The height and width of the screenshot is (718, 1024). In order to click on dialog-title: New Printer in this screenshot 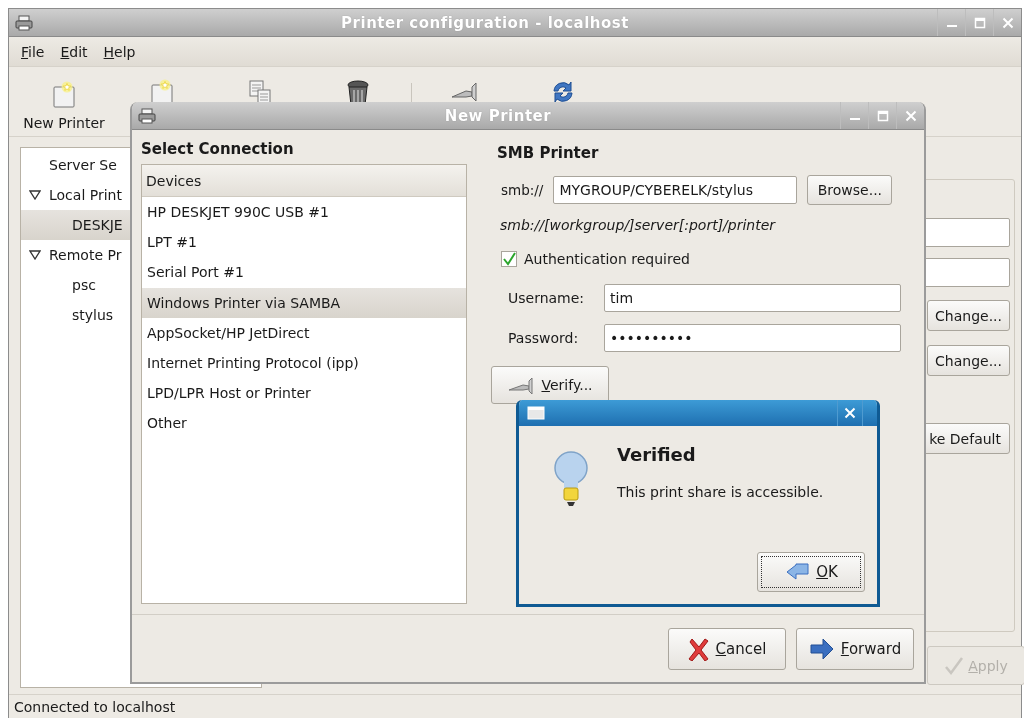, I will do `click(498, 115)`.